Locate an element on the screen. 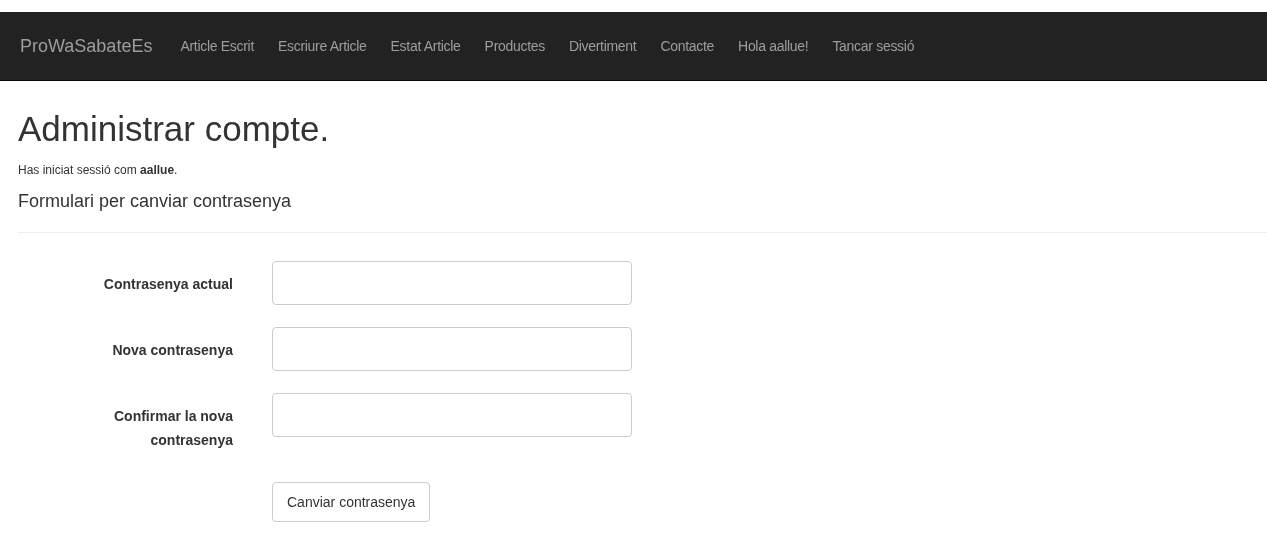 This screenshot has height=550, width=1267. form-title: Formulari per canviar contrasenya is located at coordinates (155, 201).